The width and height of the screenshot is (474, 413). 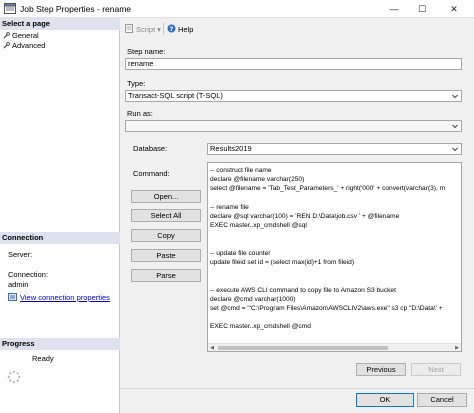 I want to click on script-label: Script, so click(x=146, y=29).